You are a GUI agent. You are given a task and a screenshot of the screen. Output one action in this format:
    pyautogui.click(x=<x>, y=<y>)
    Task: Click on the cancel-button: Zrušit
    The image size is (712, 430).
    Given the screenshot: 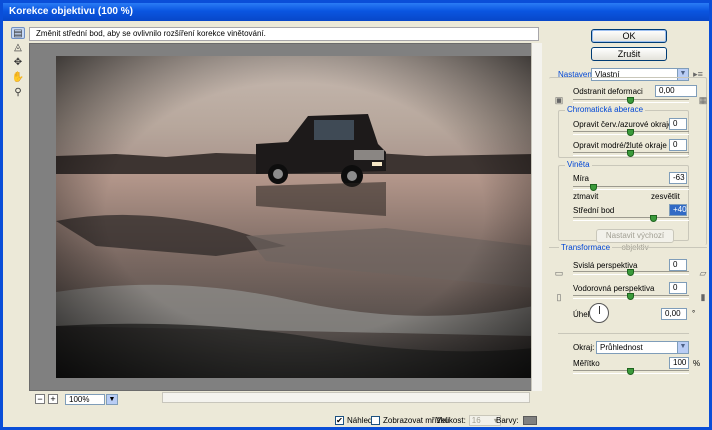 What is the action you would take?
    pyautogui.click(x=629, y=54)
    